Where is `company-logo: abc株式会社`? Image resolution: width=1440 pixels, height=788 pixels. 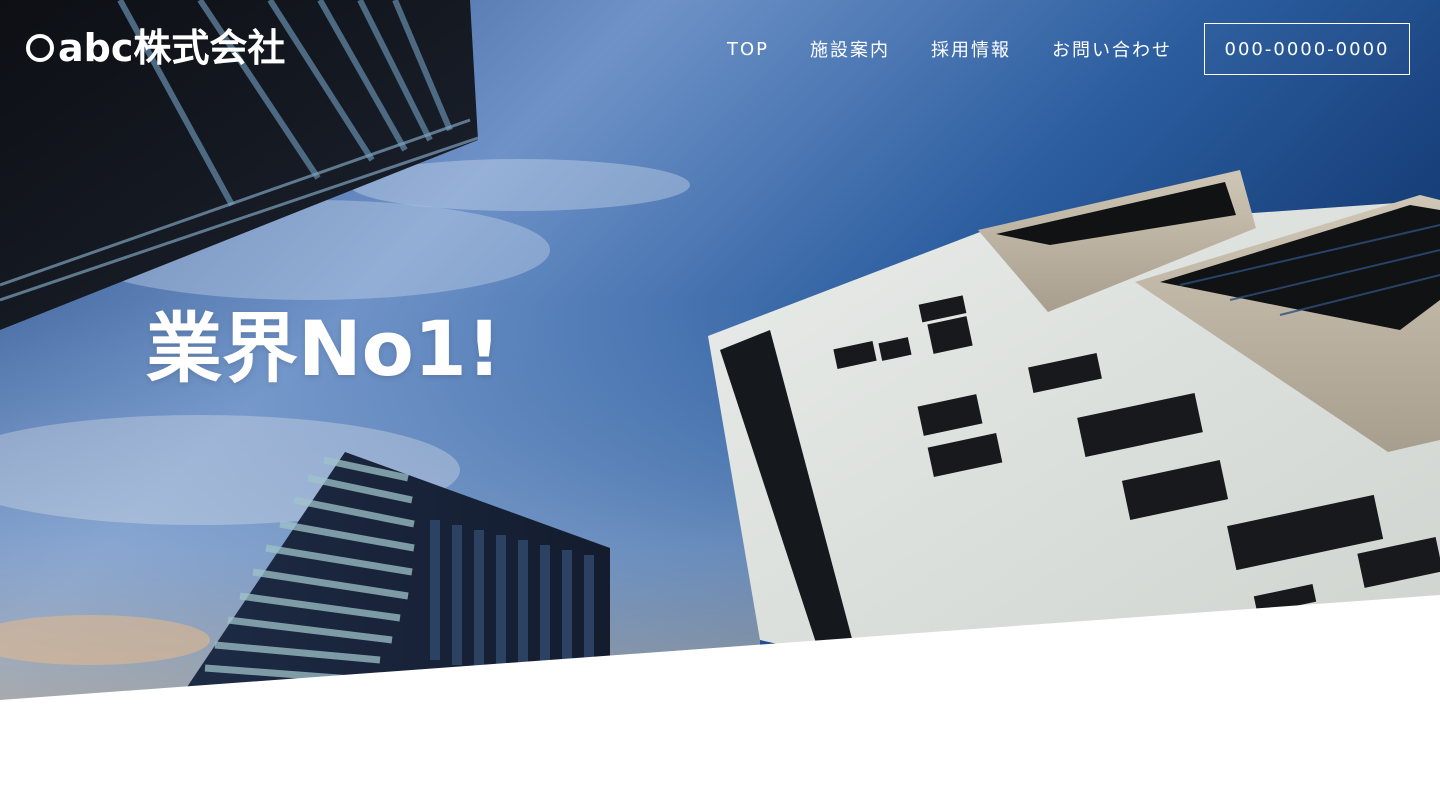 company-logo: abc株式会社 is located at coordinates (155, 48).